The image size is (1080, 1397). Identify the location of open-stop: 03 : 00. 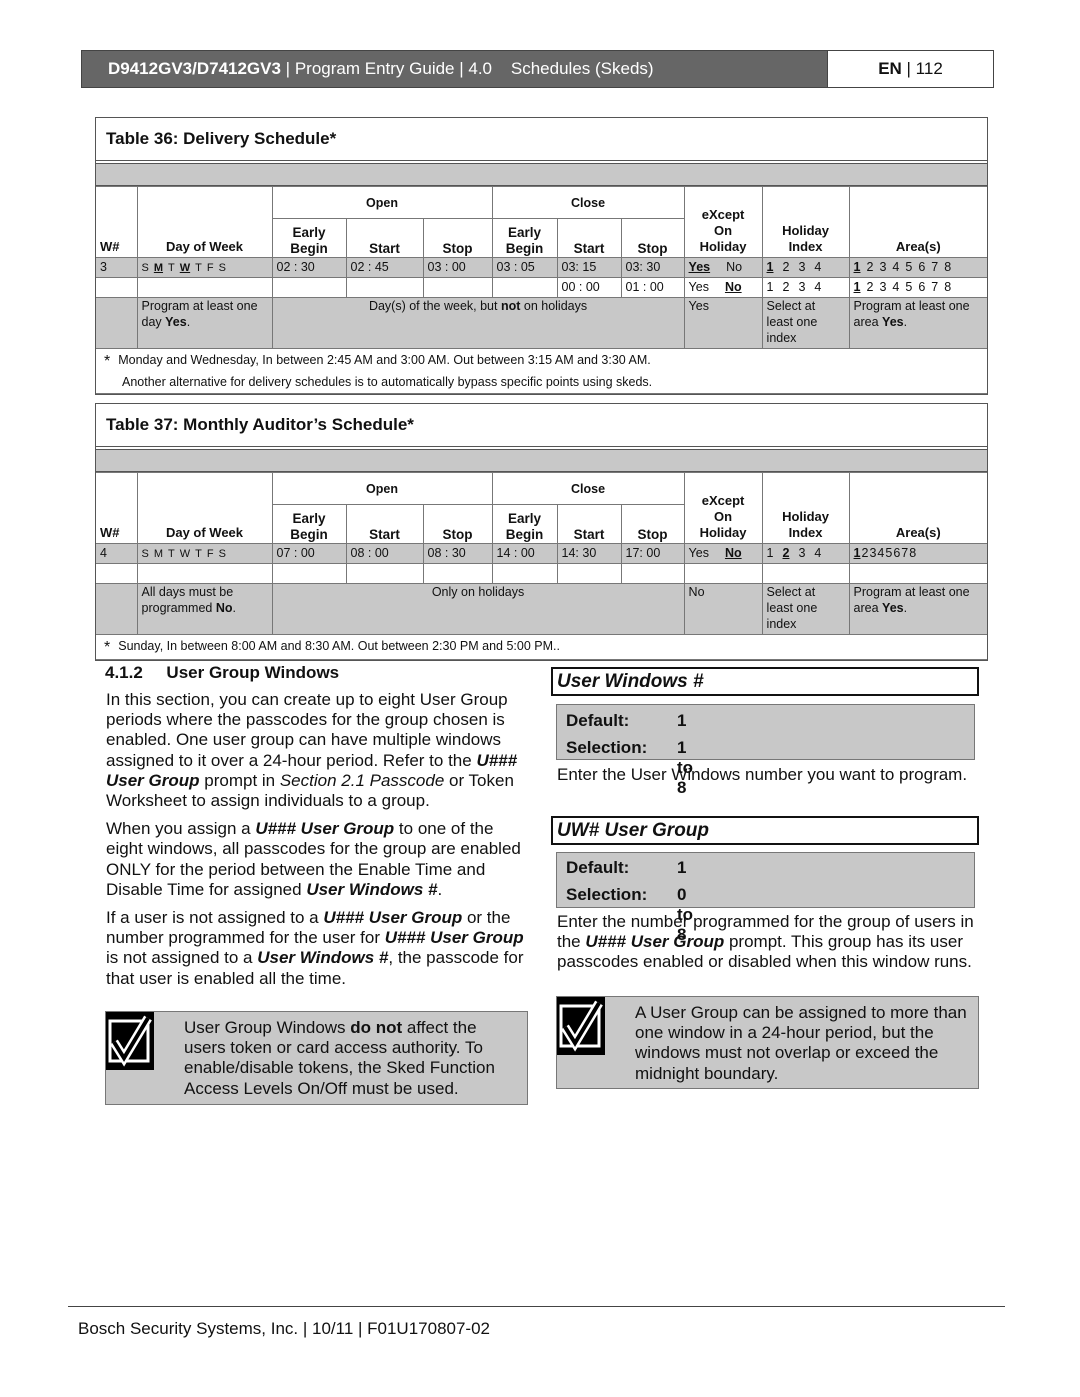
(457, 267).